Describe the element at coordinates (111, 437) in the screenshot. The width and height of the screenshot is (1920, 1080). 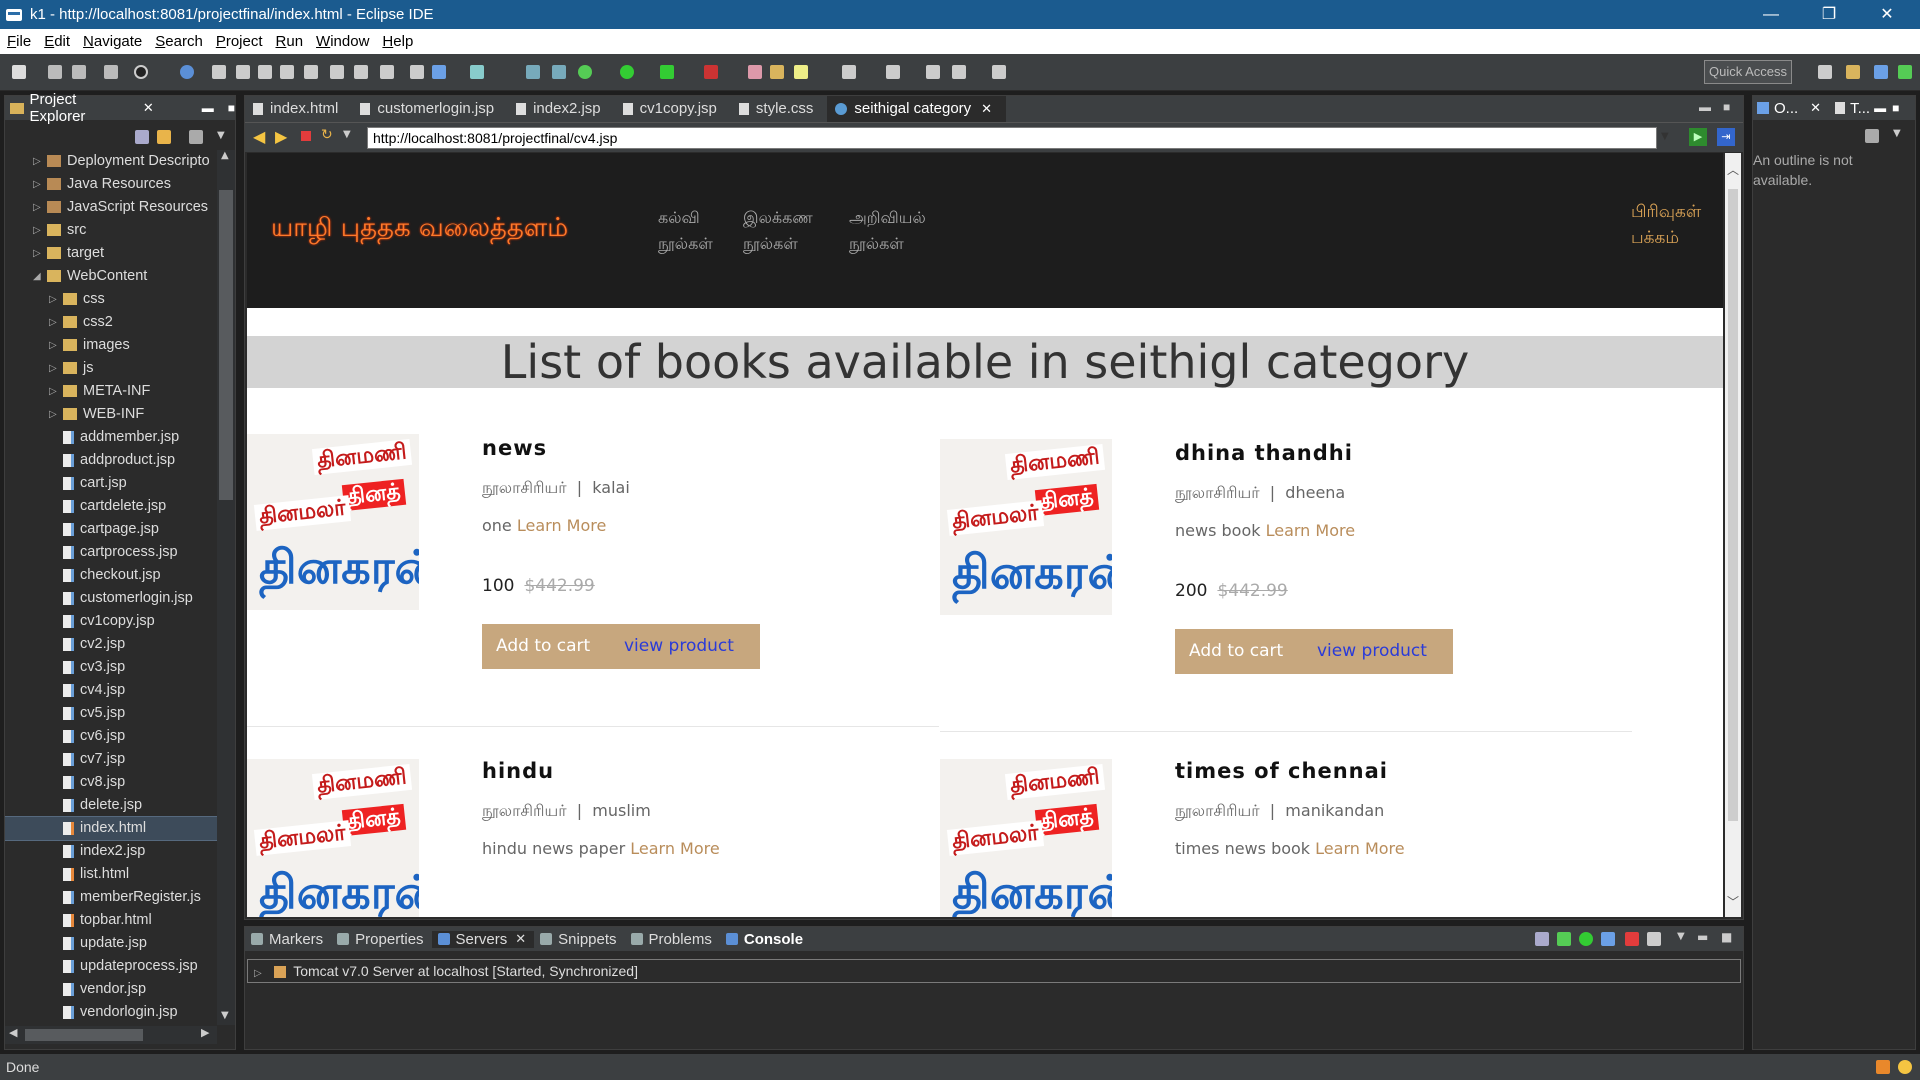
I see `tree-item: addmember.jsp` at that location.